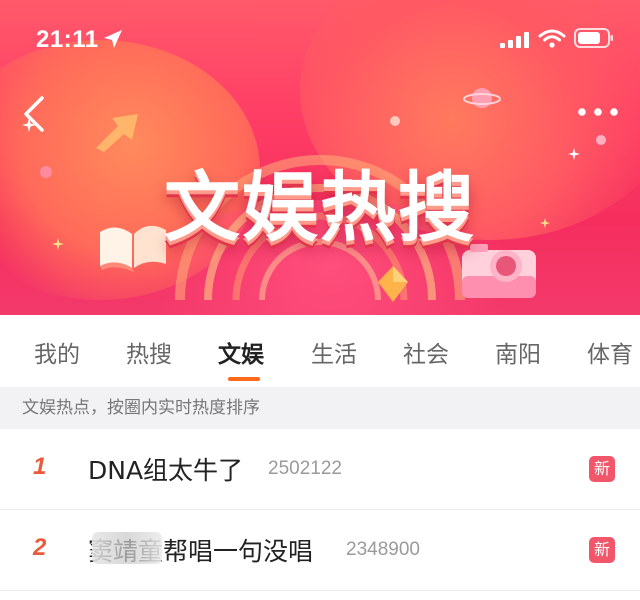 The height and width of the screenshot is (600, 640). Describe the element at coordinates (36, 114) in the screenshot. I see `back-chevron-icon` at that location.